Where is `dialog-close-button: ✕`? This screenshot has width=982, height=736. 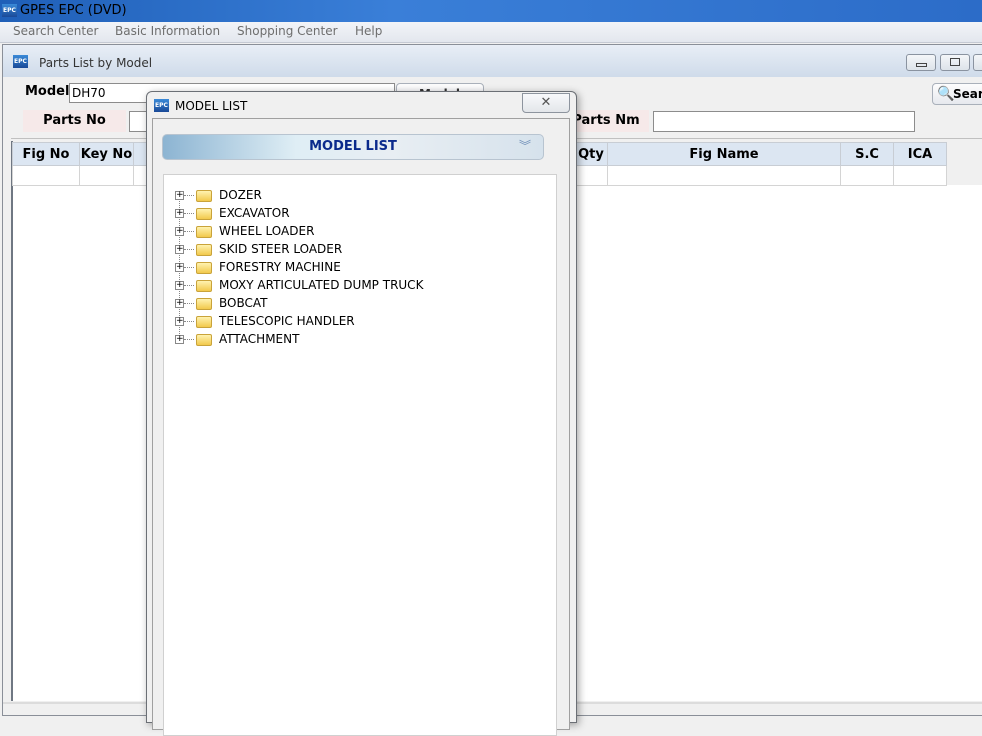 dialog-close-button: ✕ is located at coordinates (546, 103).